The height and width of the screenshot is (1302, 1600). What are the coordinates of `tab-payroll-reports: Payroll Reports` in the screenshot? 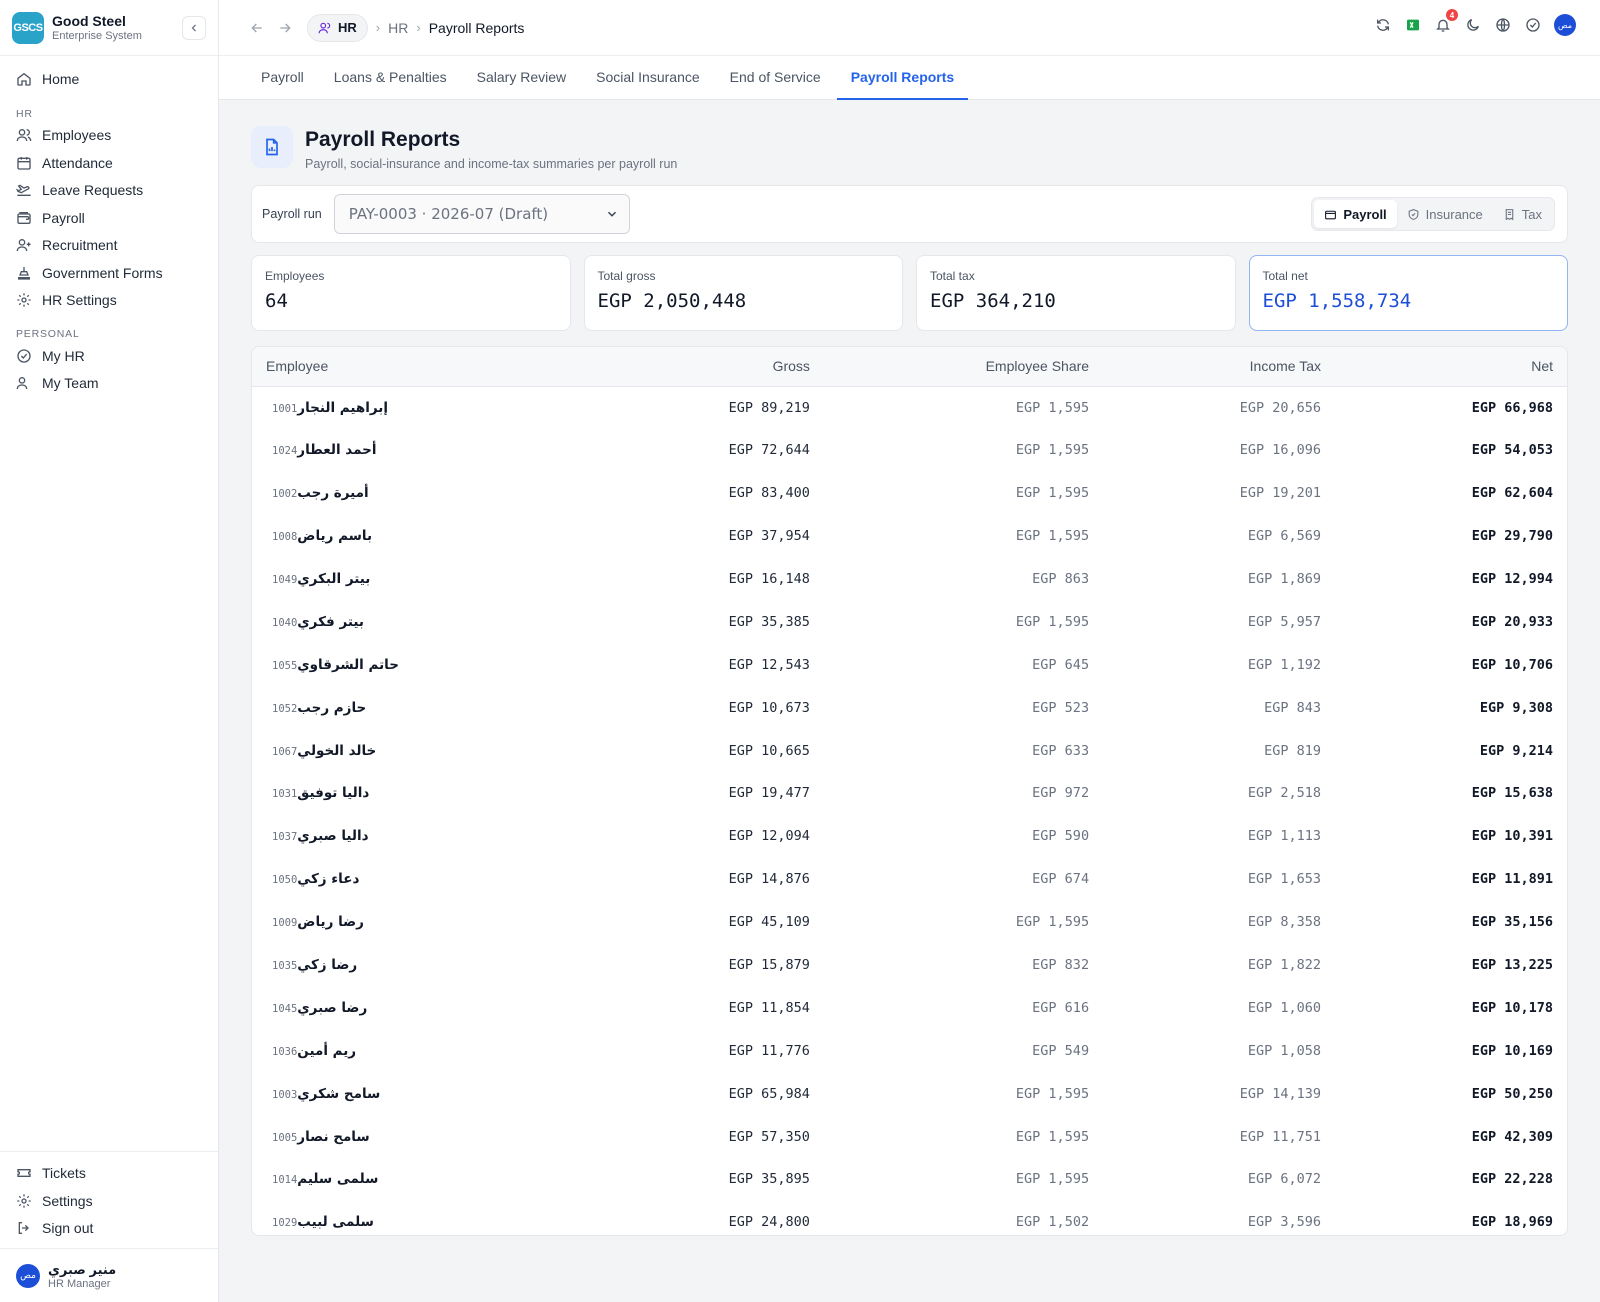 It's located at (902, 84).